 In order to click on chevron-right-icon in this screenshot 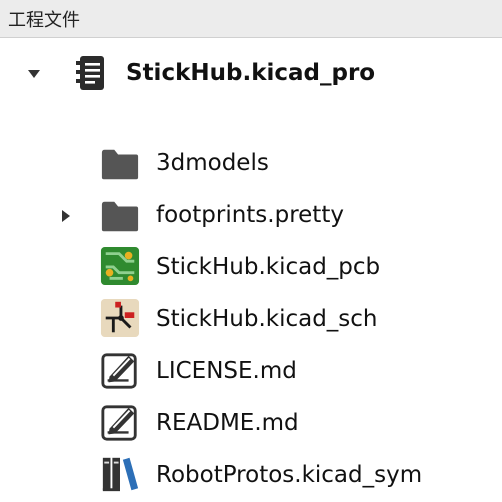, I will do `click(66, 216)`.